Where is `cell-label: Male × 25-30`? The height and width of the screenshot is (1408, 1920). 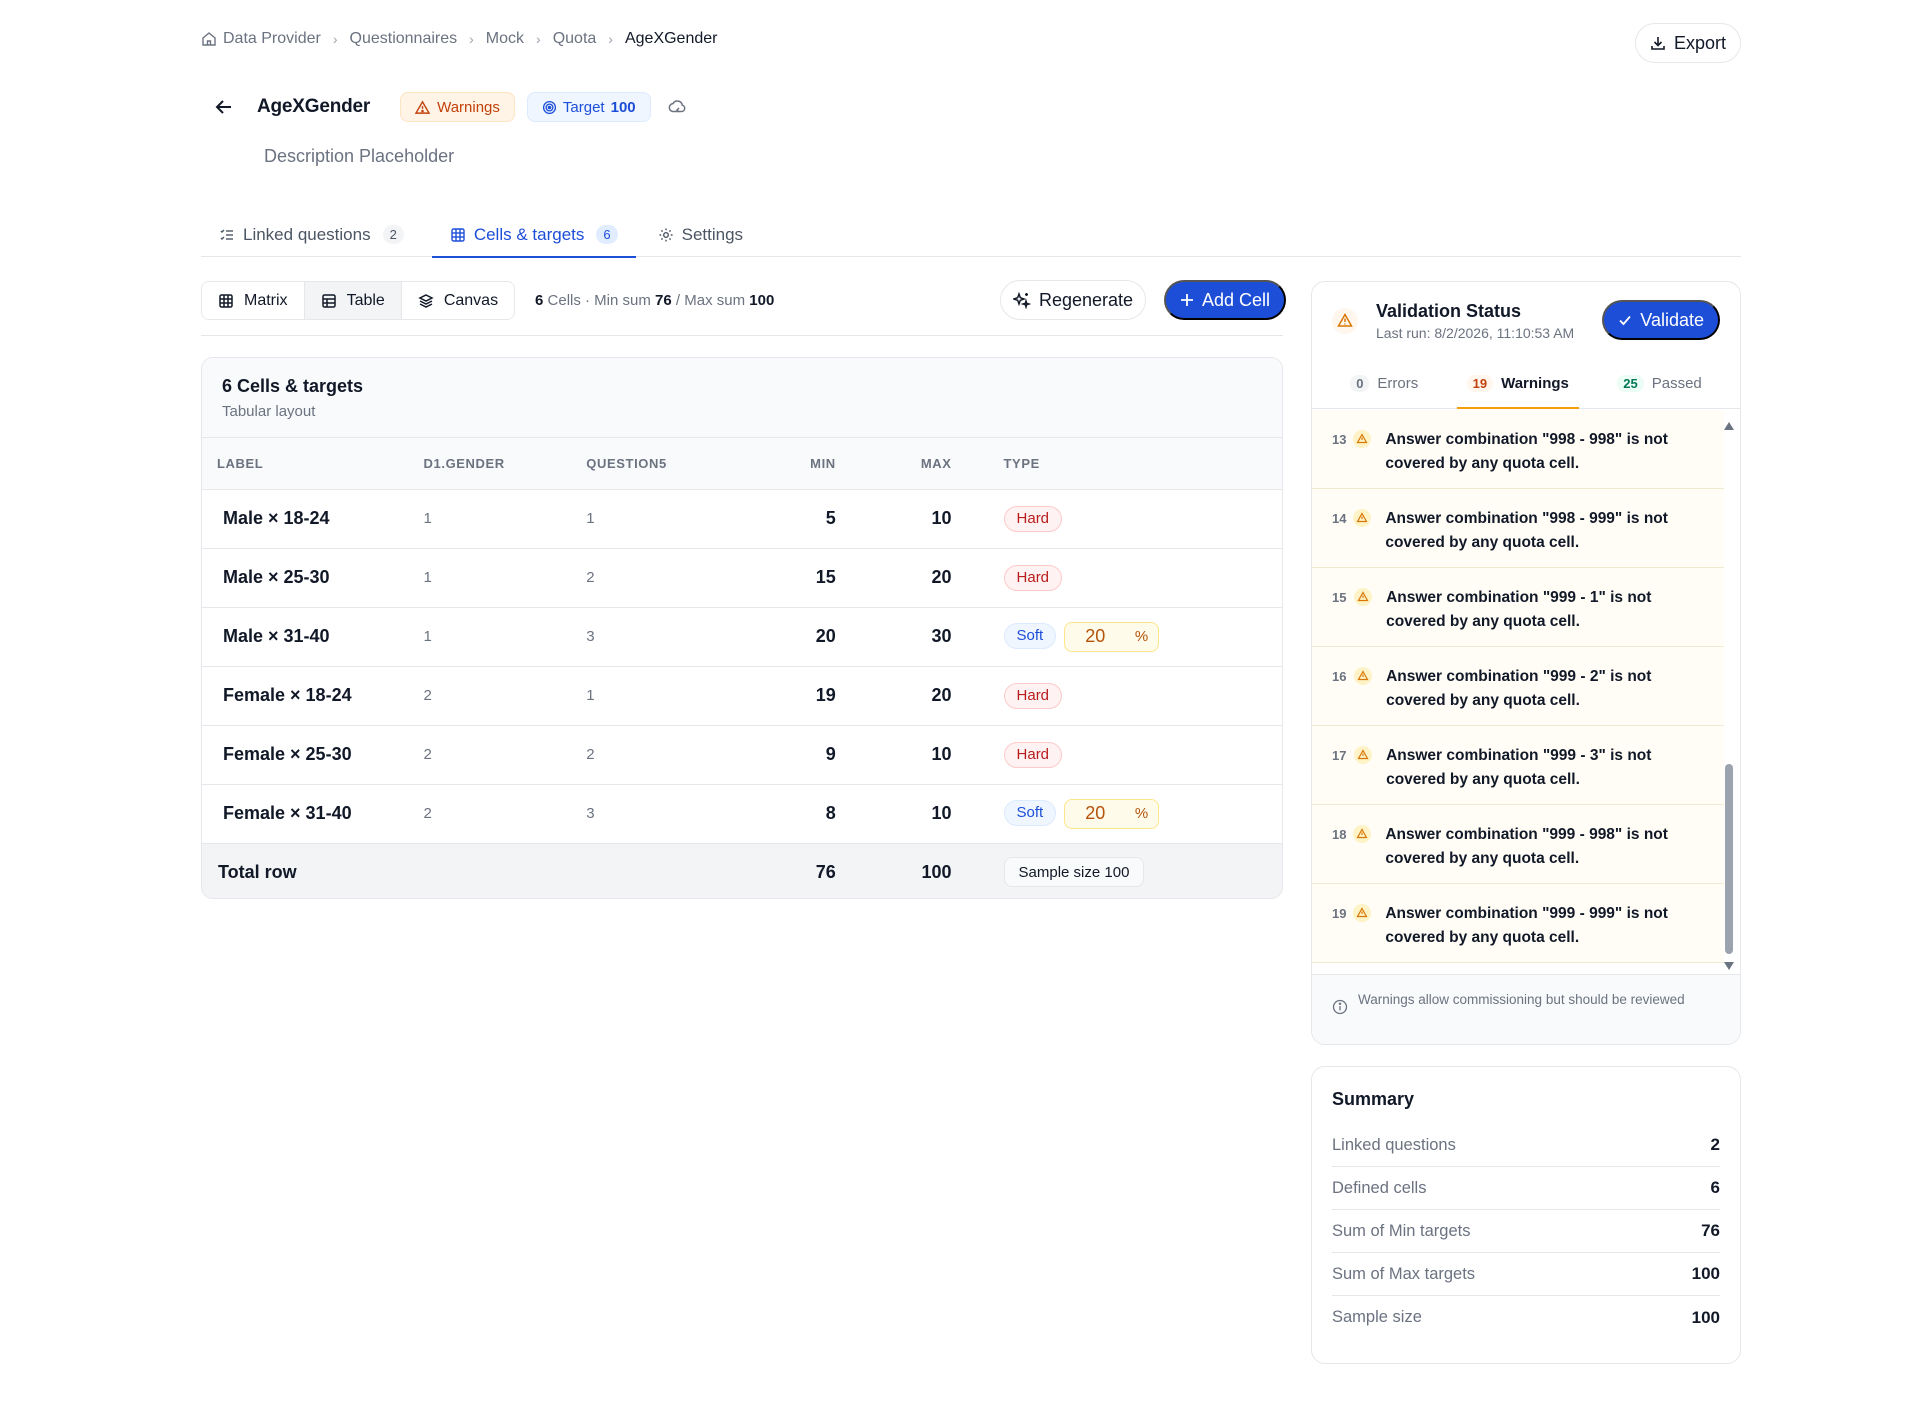 cell-label: Male × 25-30 is located at coordinates (276, 577).